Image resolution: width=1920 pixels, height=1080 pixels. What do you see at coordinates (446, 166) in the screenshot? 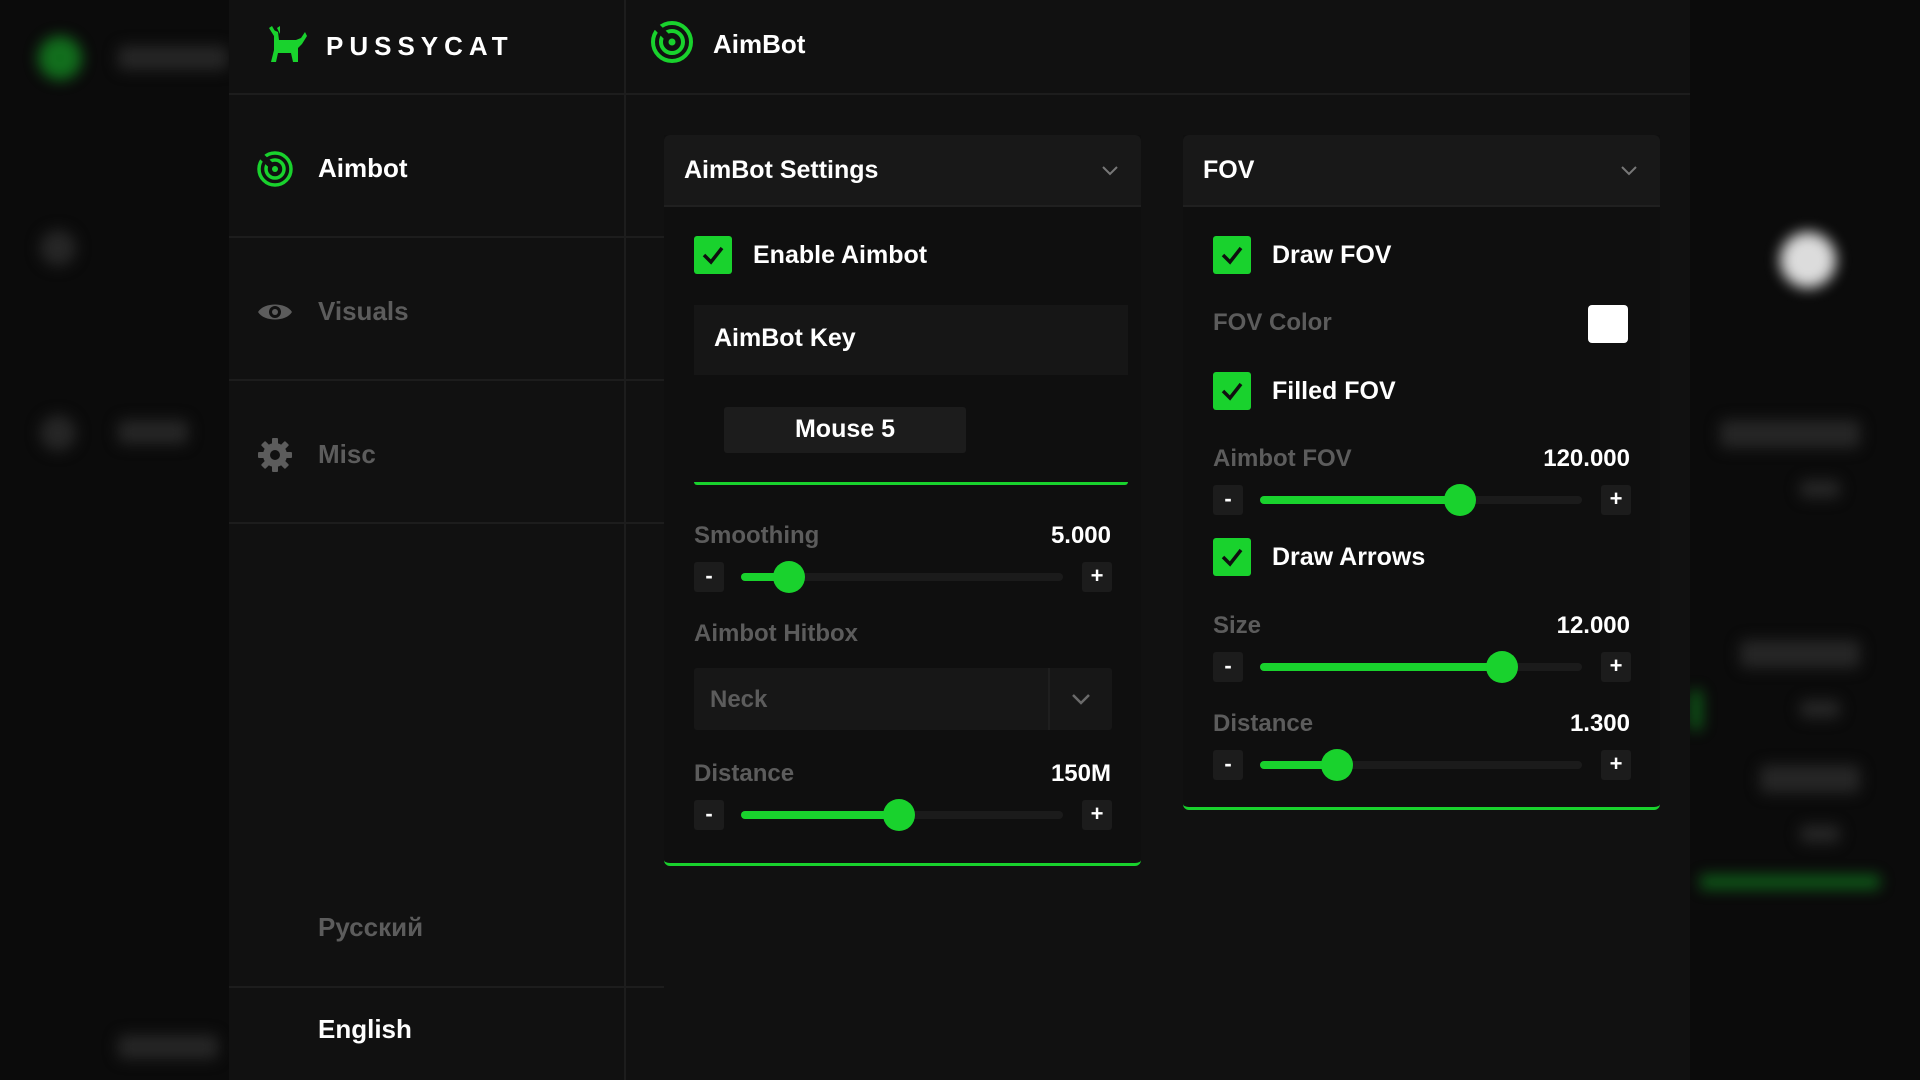
I see `sidebar-item-aimbot: Aimbot` at bounding box center [446, 166].